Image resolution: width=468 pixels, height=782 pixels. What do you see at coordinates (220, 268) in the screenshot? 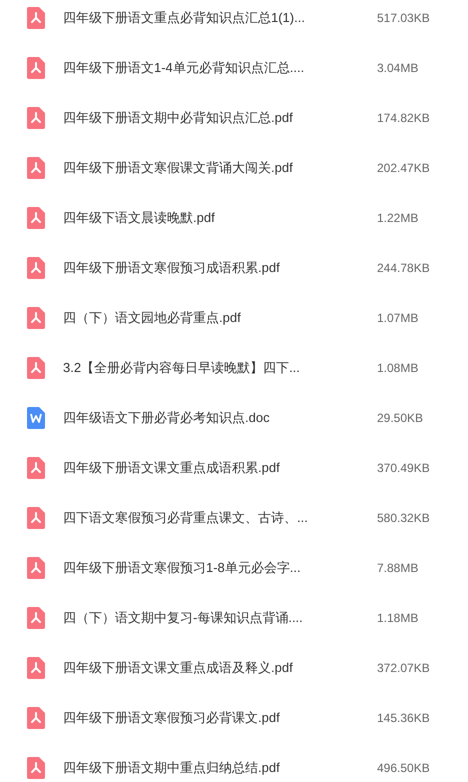
I see `file-name: 四年级下册语文寒假预习成语积累.pdf` at bounding box center [220, 268].